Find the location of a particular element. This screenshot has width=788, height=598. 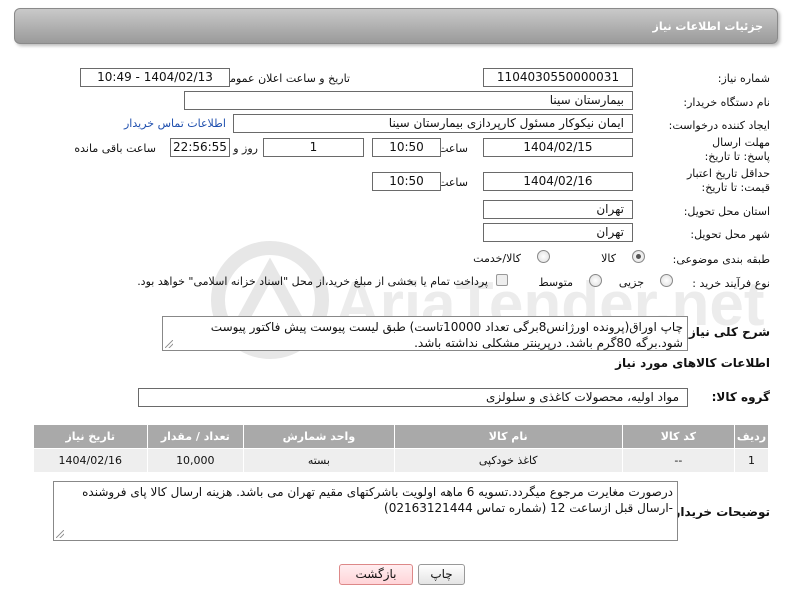

buyer-org-field: بیمارستان سینا is located at coordinates (408, 100).